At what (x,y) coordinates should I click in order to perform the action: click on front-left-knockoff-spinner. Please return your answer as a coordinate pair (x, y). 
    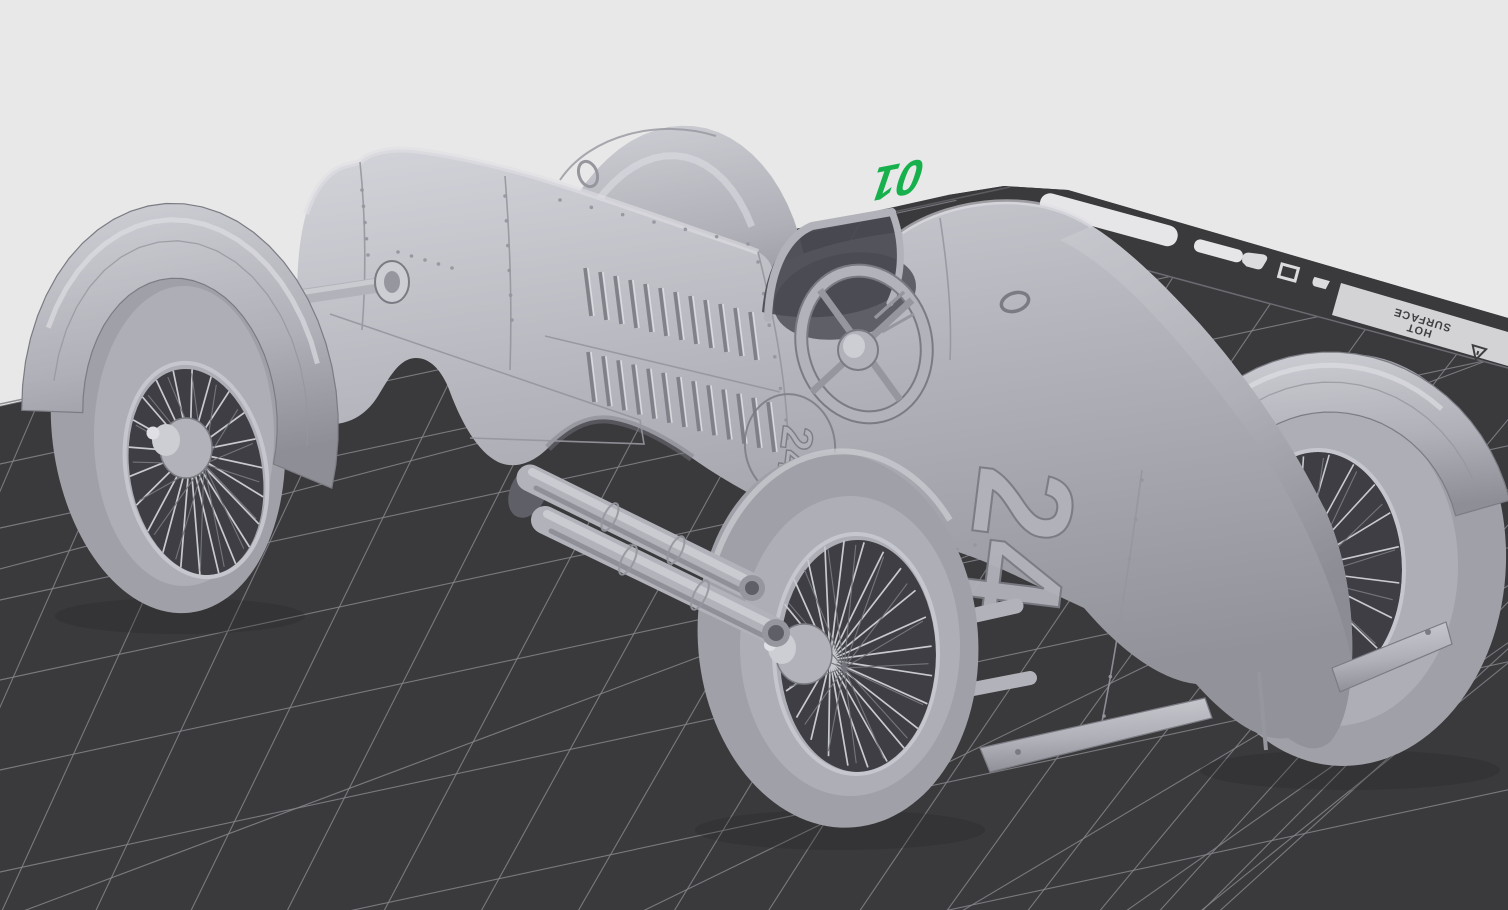
    Looking at the image, I should click on (153, 433).